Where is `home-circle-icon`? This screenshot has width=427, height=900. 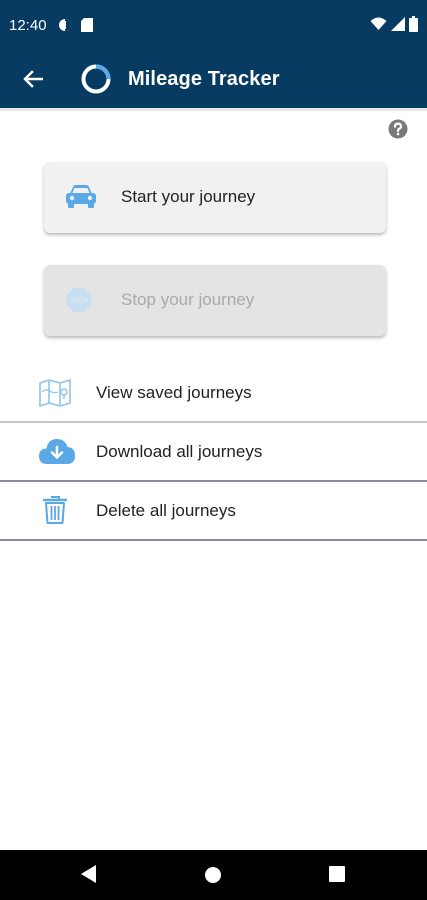 home-circle-icon is located at coordinates (213, 877).